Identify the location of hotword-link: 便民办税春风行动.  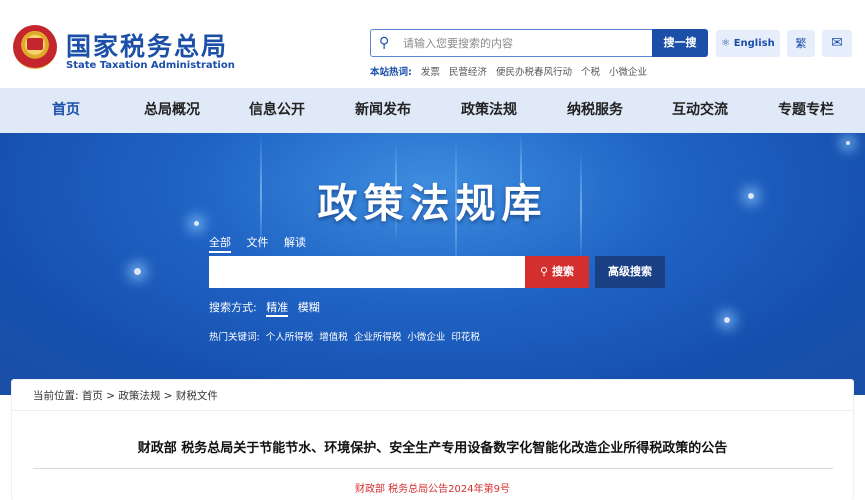
(534, 72).